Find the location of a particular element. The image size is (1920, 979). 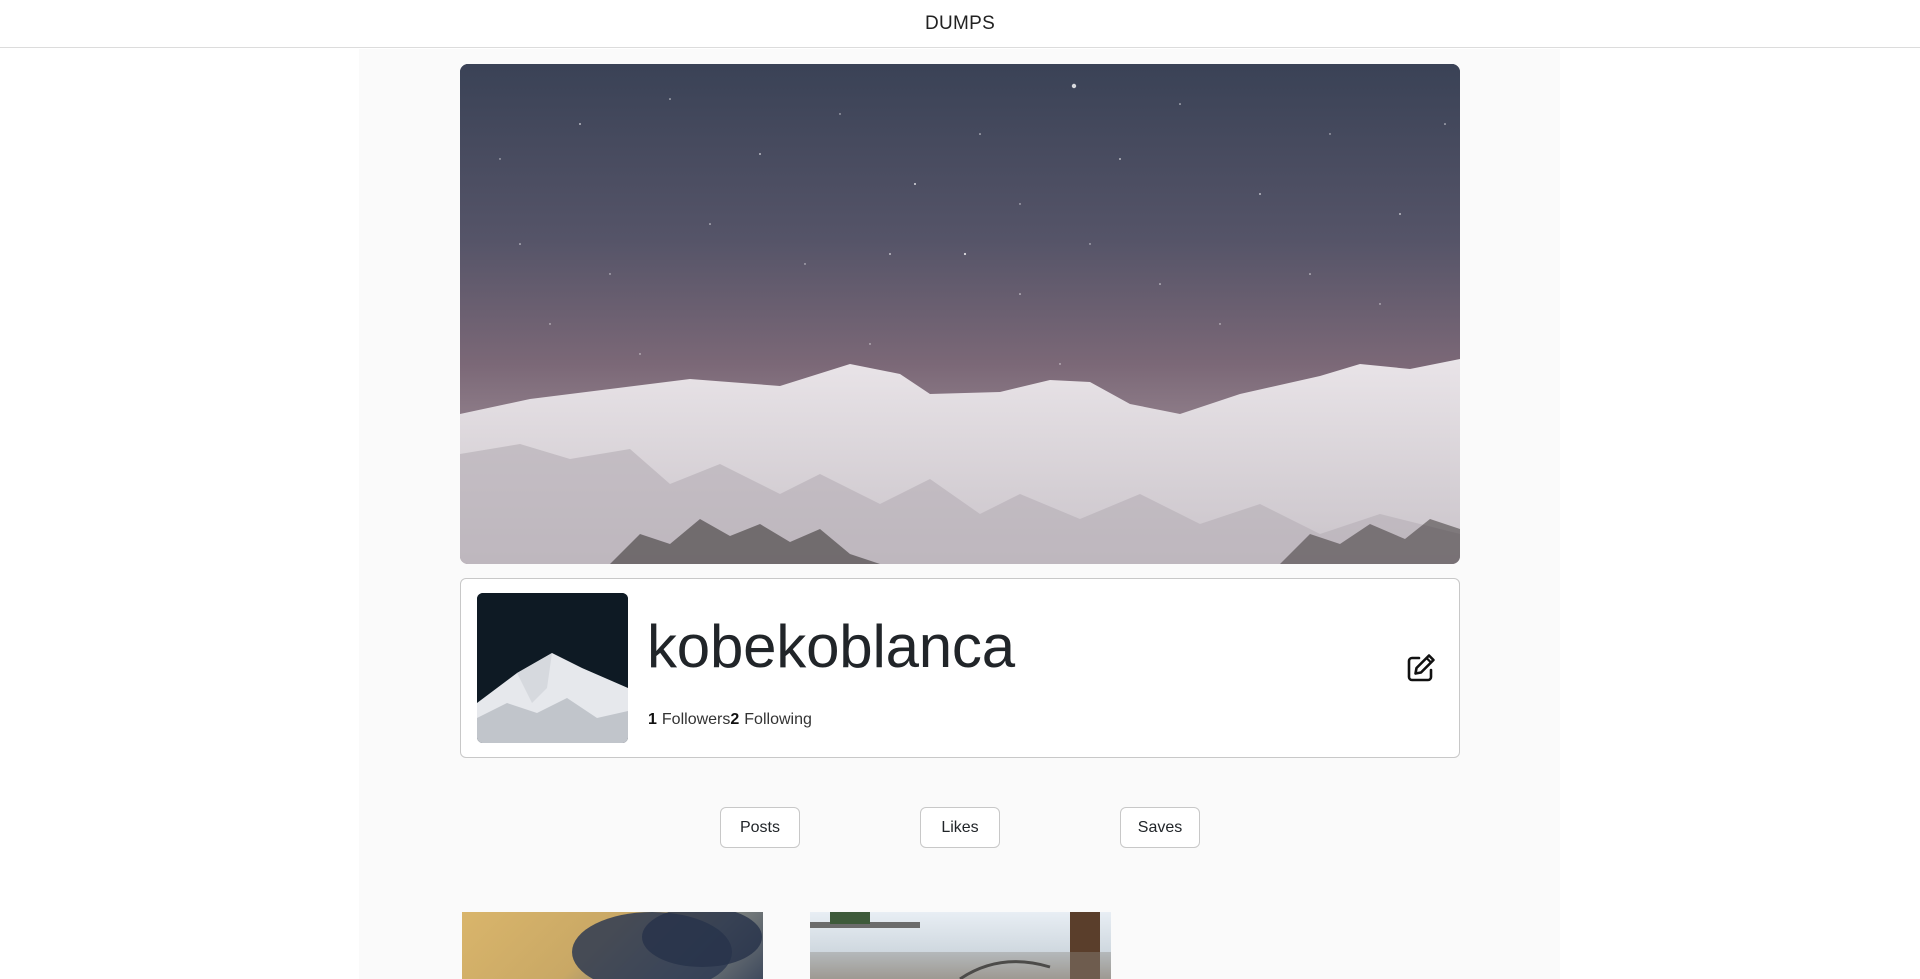

tab-saves: Saves is located at coordinates (1160, 827).